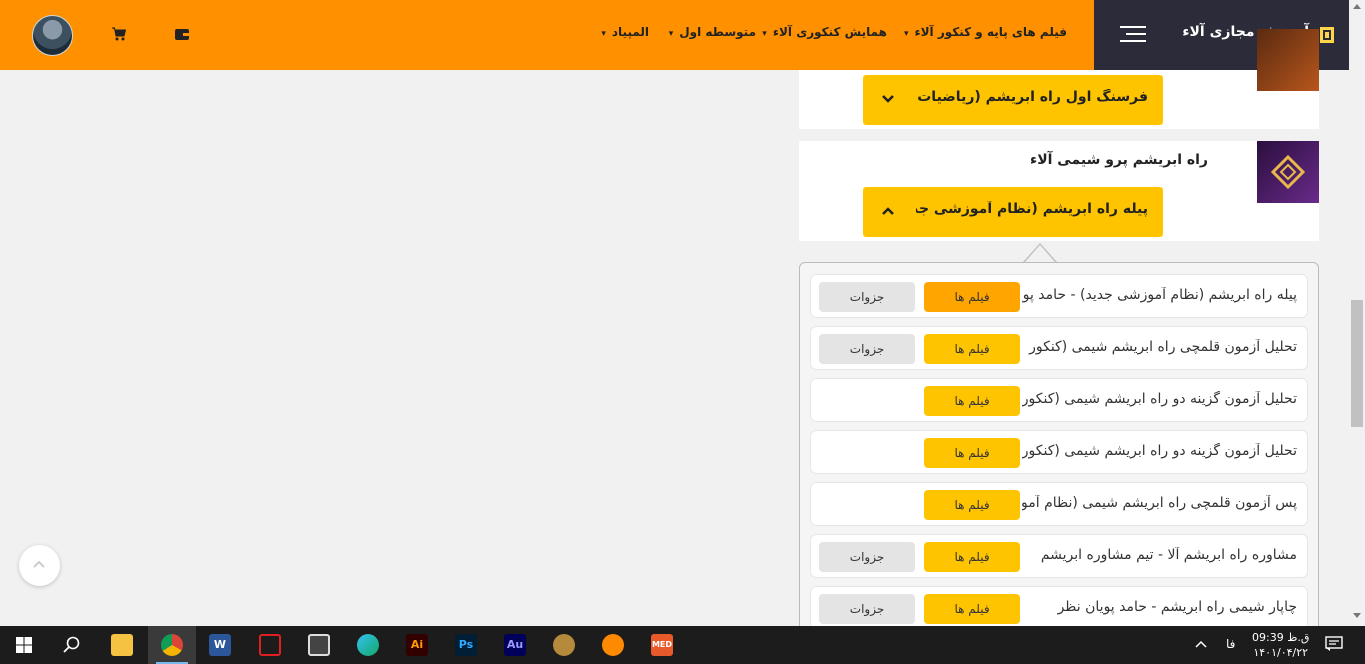 The image size is (1365, 664). What do you see at coordinates (1357, 6) in the screenshot?
I see `scroll-up-arrow-icon` at bounding box center [1357, 6].